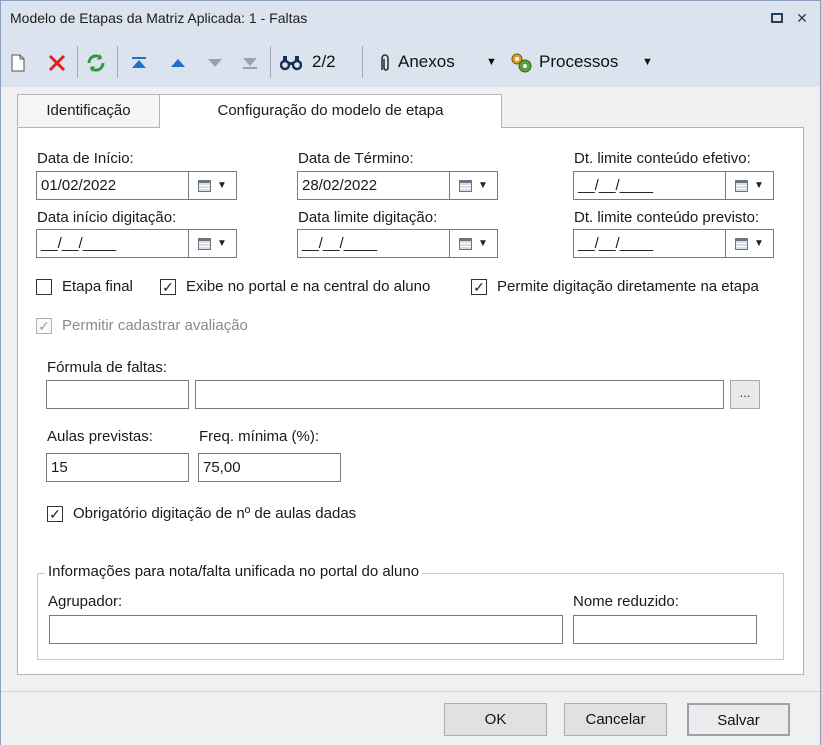  Describe the element at coordinates (667, 217) in the screenshot. I see `dt-limite-previsto-label: Dt. limite conteúdo previsto:` at that location.